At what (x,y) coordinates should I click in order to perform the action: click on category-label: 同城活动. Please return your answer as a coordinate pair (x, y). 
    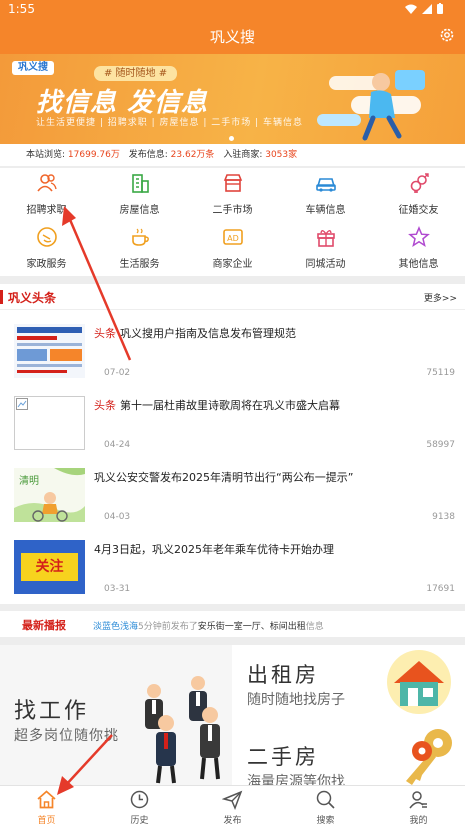
    Looking at the image, I should click on (325, 264).